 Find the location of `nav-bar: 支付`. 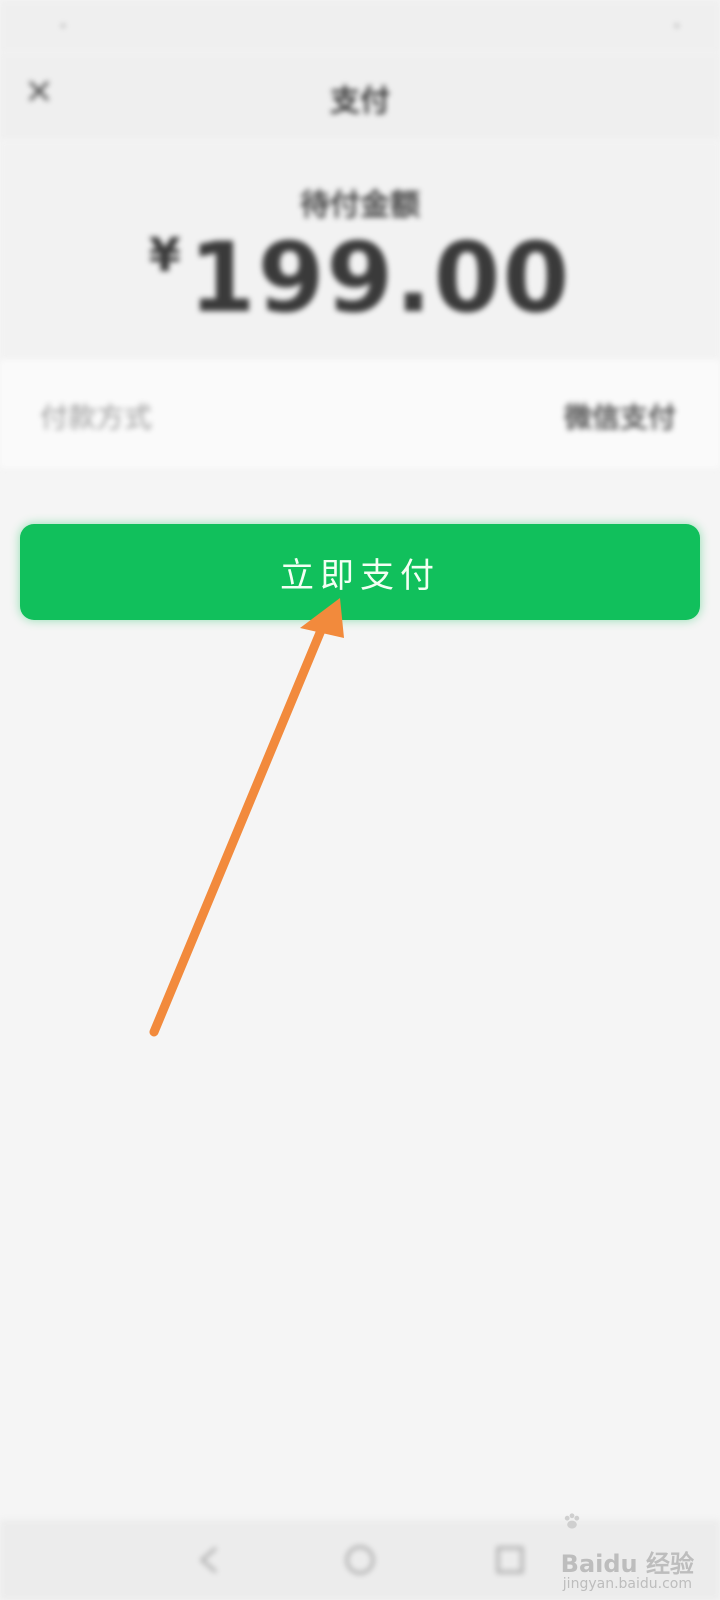

nav-bar: 支付 is located at coordinates (360, 96).